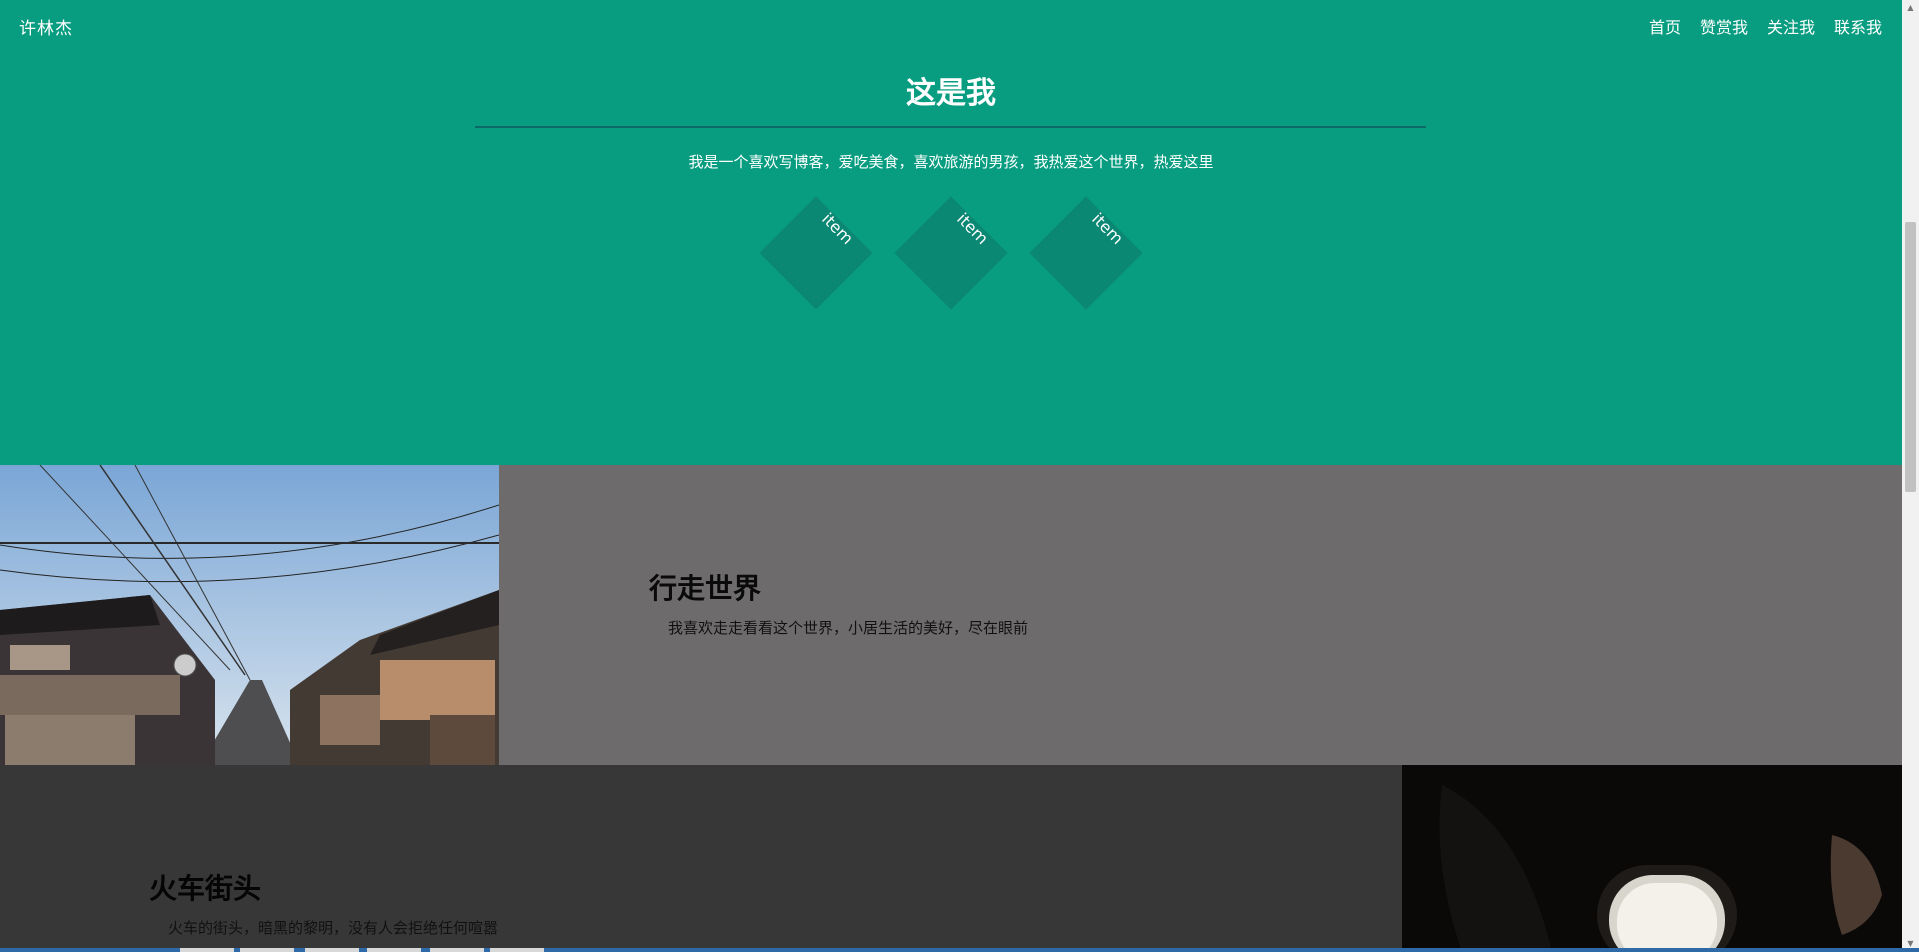  I want to click on diamond-item-3: item, so click(1086, 253).